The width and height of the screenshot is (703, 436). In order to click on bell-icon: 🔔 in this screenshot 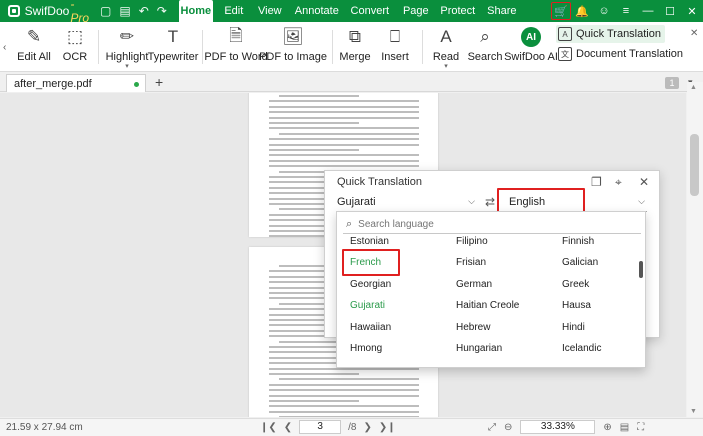, I will do `click(582, 11)`.